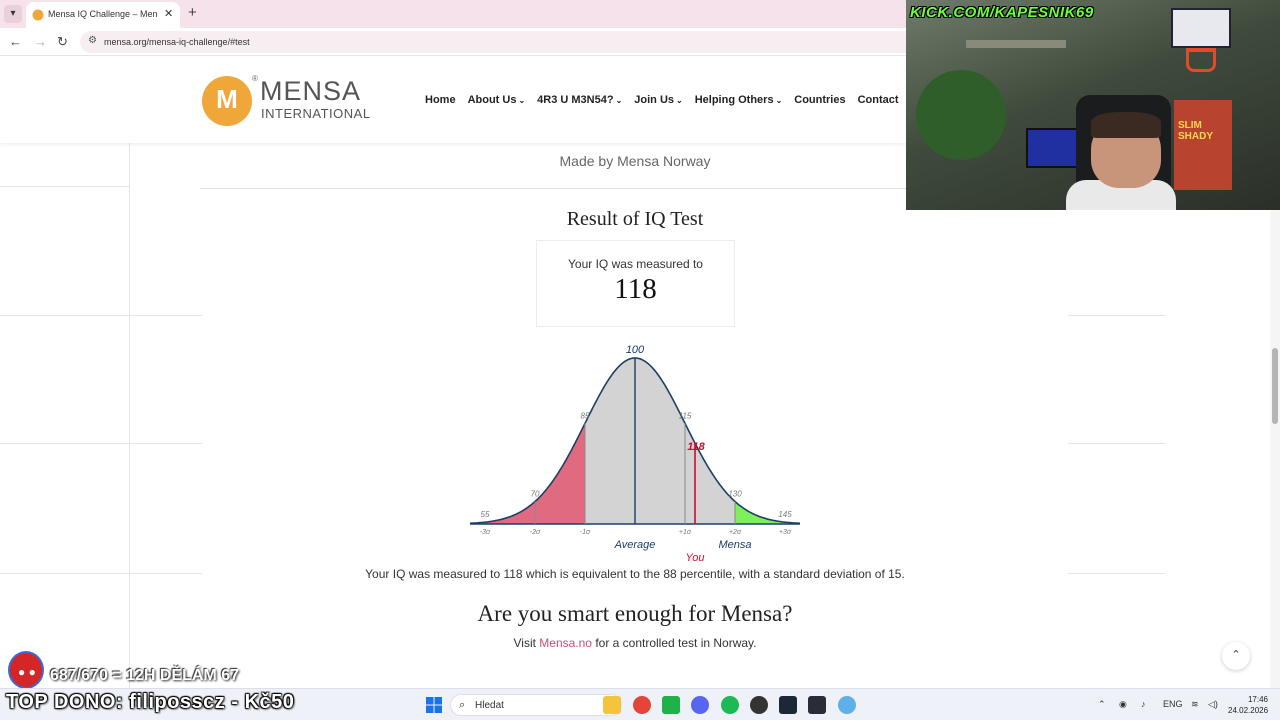  I want to click on webcam-overlay: SLIM SHADY KICK.COM/KAPESNIK69, so click(1093, 105).